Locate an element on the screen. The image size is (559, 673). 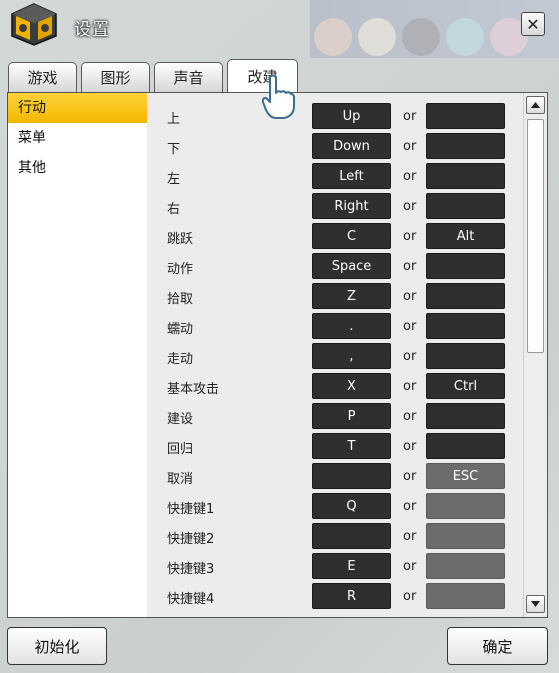
action-label: 右 is located at coordinates (174, 209).